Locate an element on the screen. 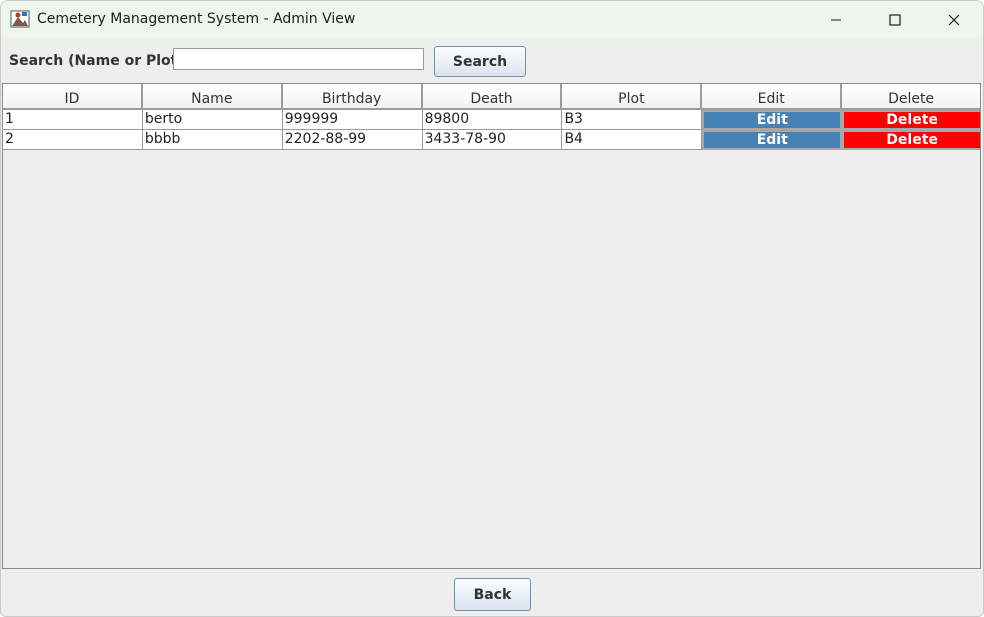  maximize-icon is located at coordinates (895, 20).